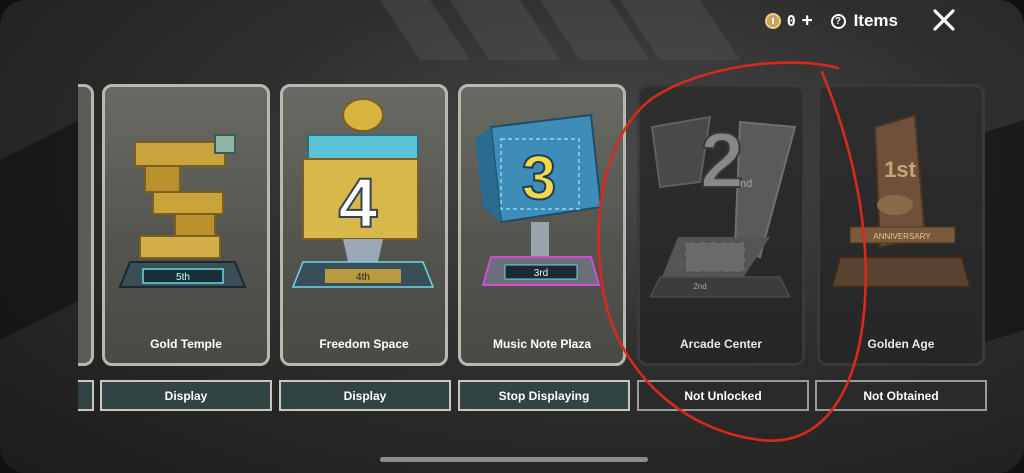 The image size is (1024, 473). Describe the element at coordinates (901, 344) in the screenshot. I see `card-name: Golden Age` at that location.